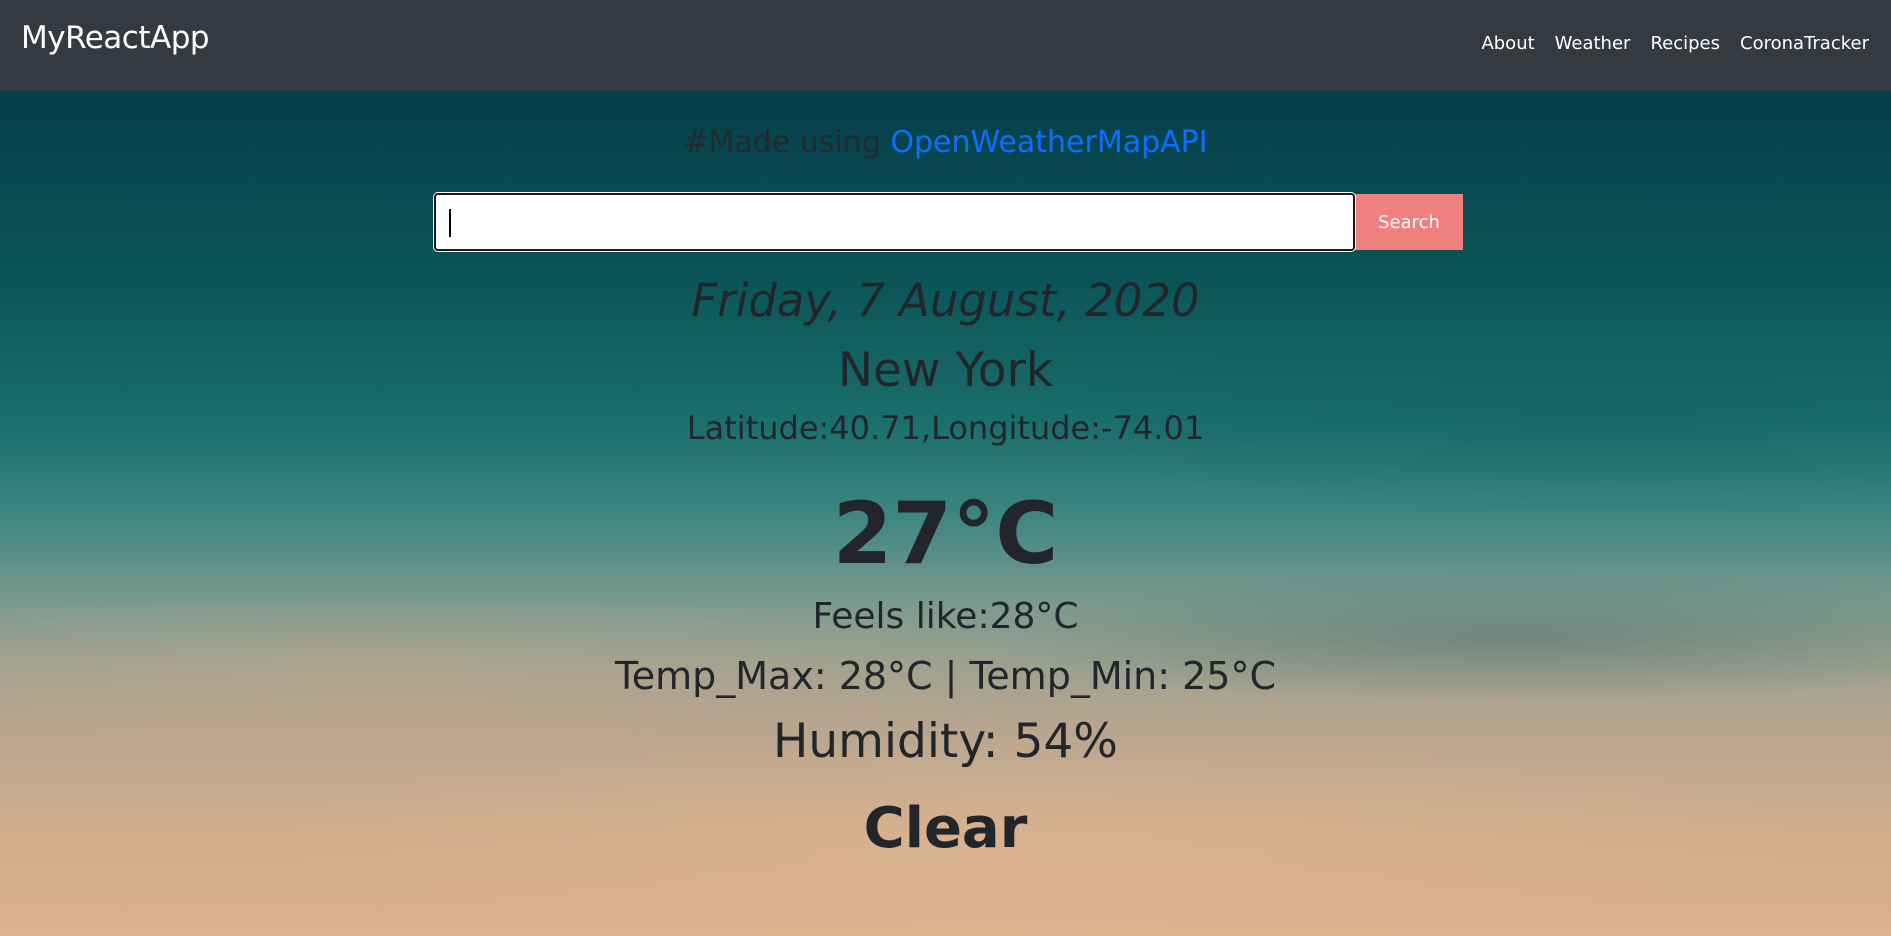 Image resolution: width=1891 pixels, height=936 pixels. Describe the element at coordinates (945, 676) in the screenshot. I see `temp-min-max-text: Temp_Max: 28°C | Temp_Min: 25°C` at that location.